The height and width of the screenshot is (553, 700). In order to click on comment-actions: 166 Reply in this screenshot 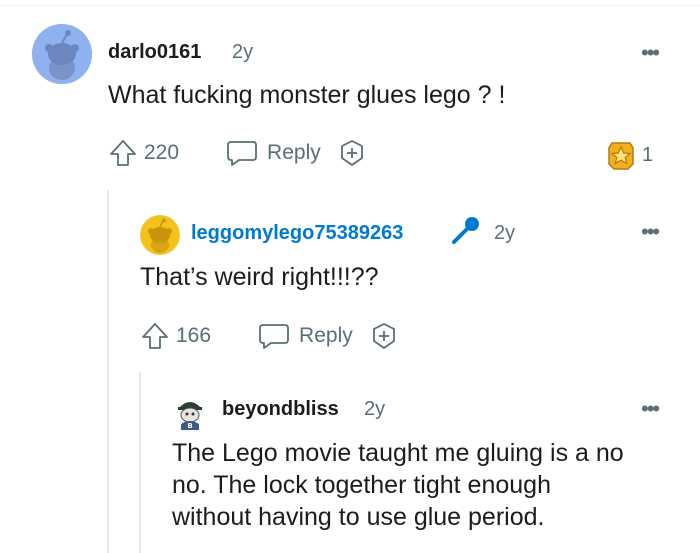, I will do `click(269, 336)`.